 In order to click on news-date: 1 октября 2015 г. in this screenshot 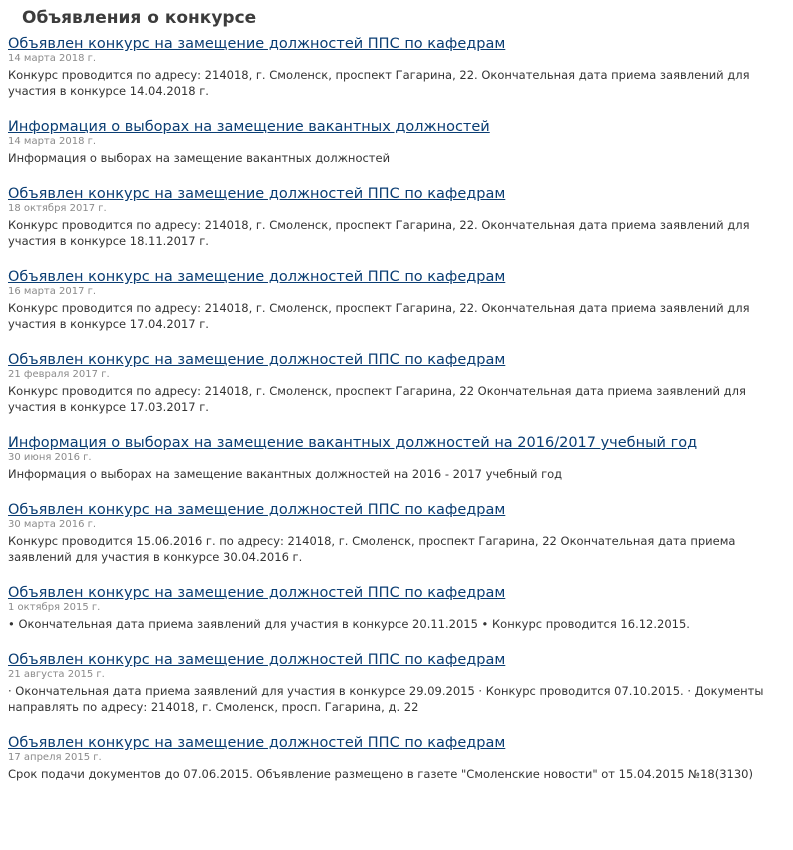, I will do `click(54, 607)`.